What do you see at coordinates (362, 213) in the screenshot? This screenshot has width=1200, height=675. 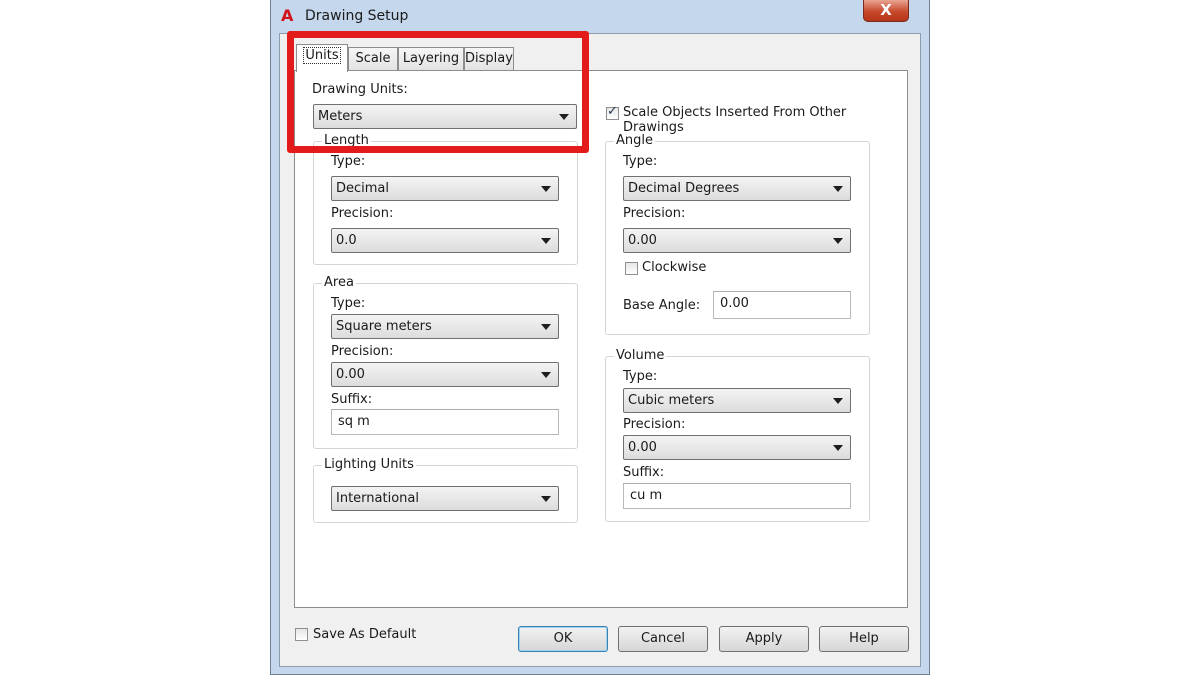 I see `length-precision-label: Precision:` at bounding box center [362, 213].